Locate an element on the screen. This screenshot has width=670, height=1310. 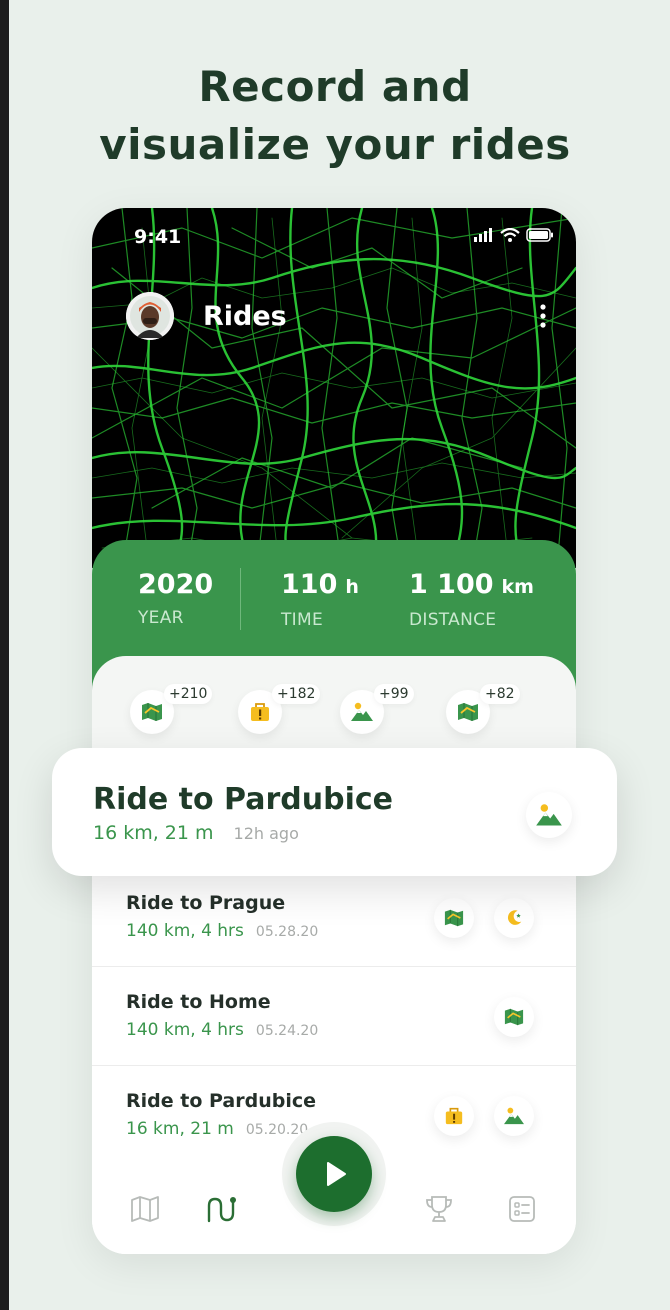
page-title: Rides is located at coordinates (245, 316).